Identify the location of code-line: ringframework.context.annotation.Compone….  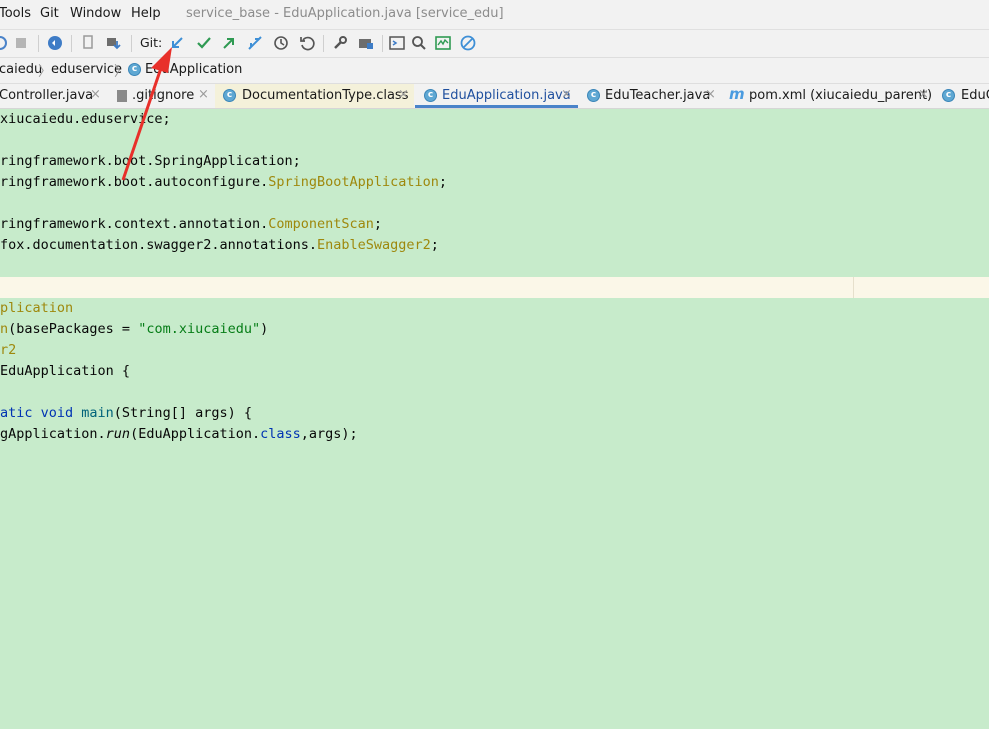
(191, 224).